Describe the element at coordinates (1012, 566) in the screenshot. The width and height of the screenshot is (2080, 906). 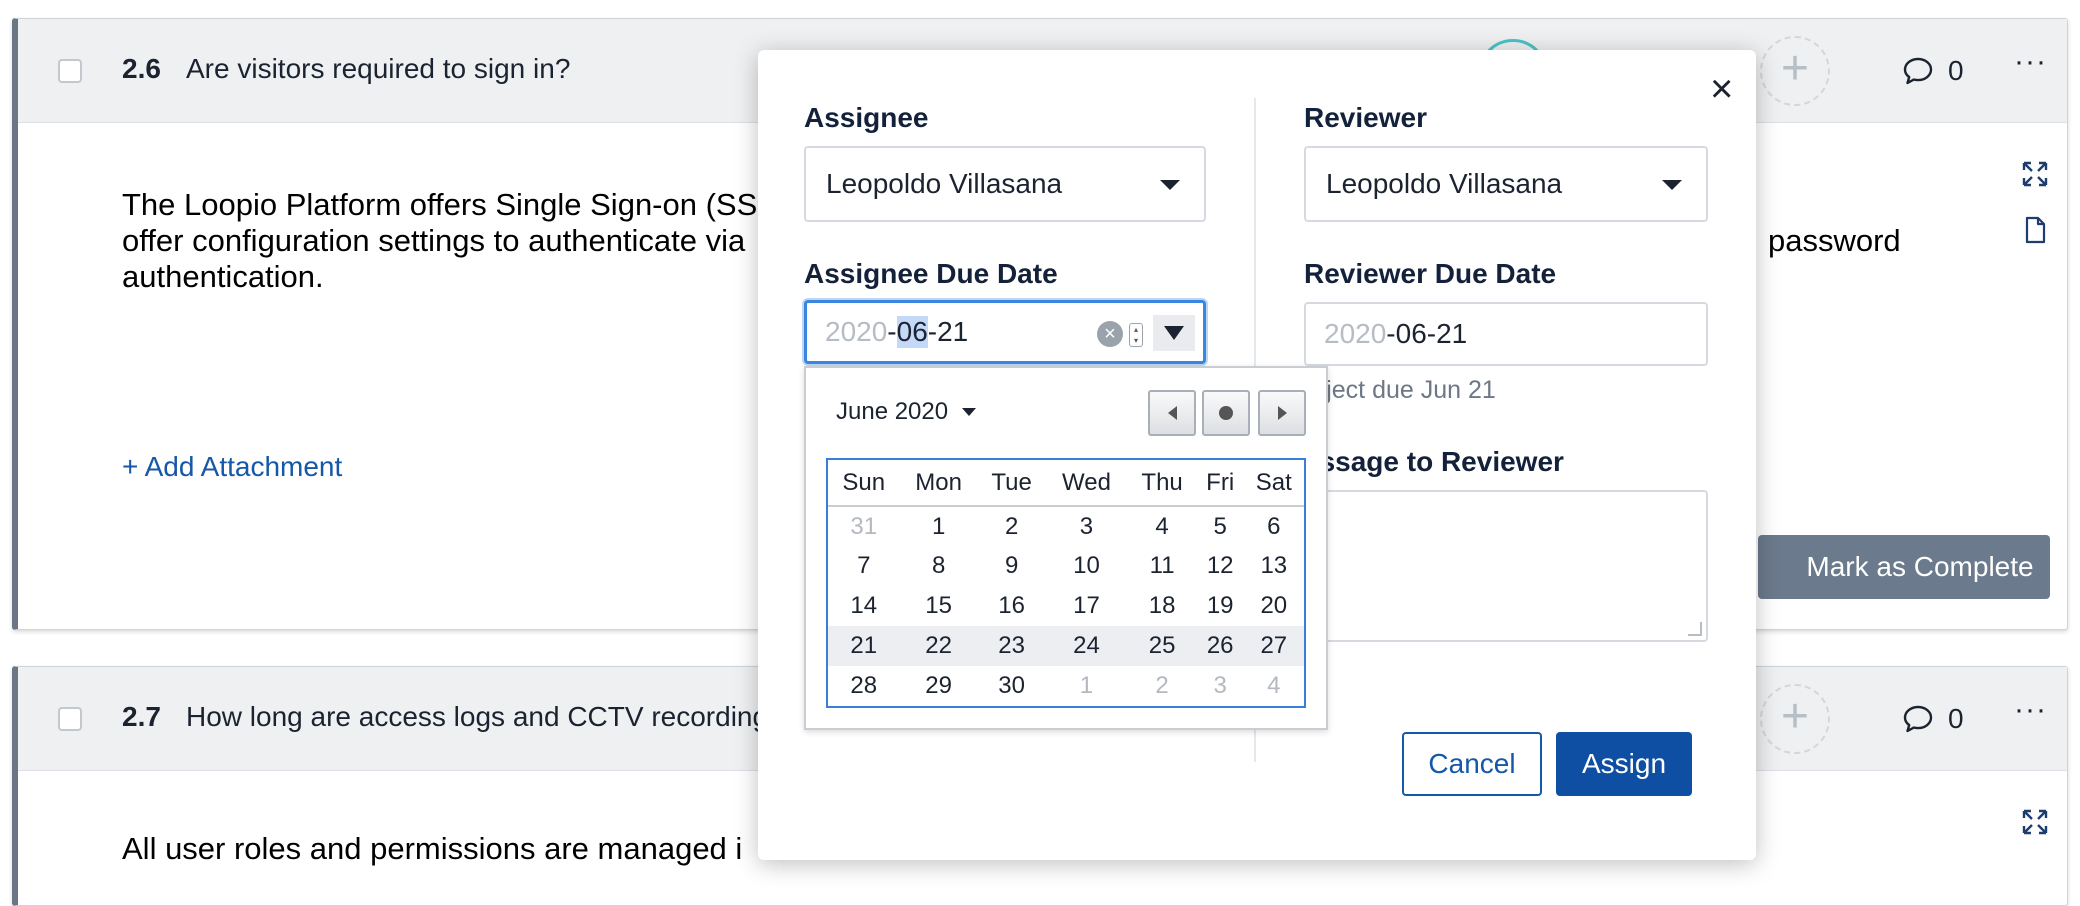
I see `calendar-day: 9` at that location.